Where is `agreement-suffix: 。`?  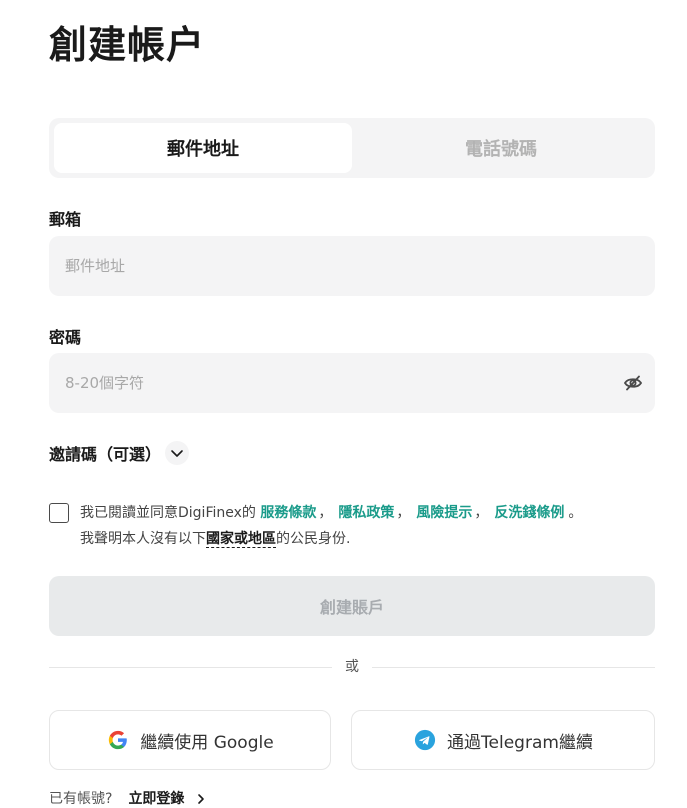
agreement-suffix: 。 is located at coordinates (575, 513).